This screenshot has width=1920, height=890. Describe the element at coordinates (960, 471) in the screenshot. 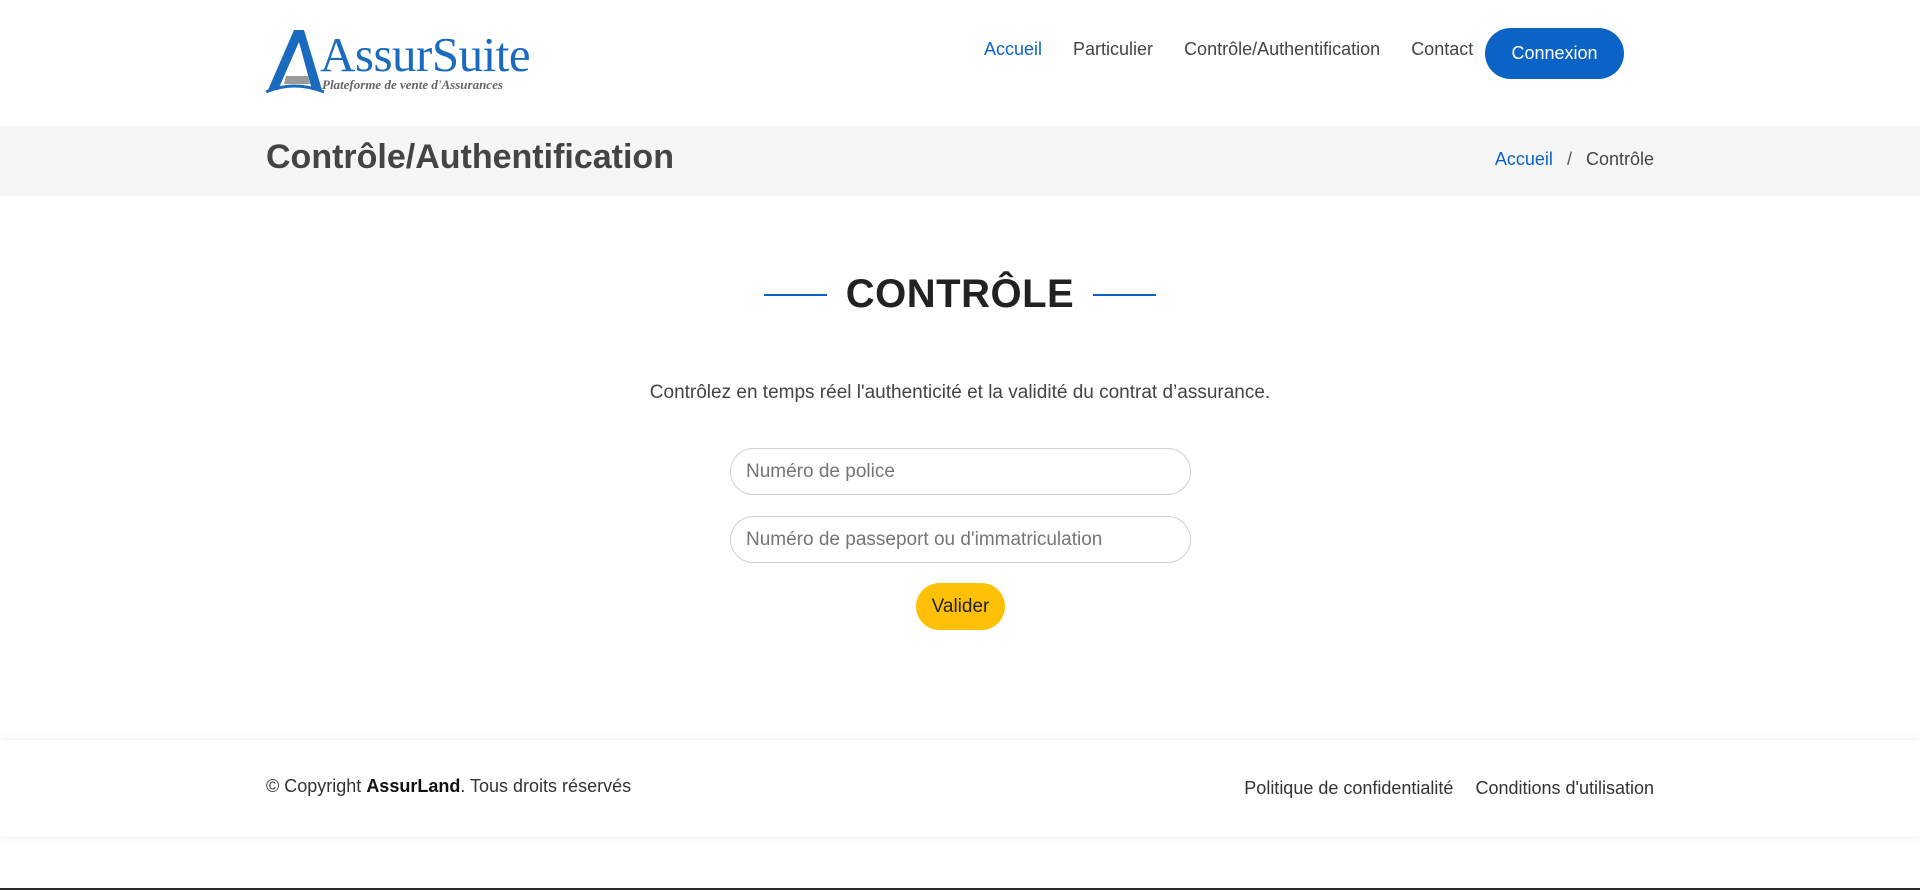

I see `policy-number-input` at that location.